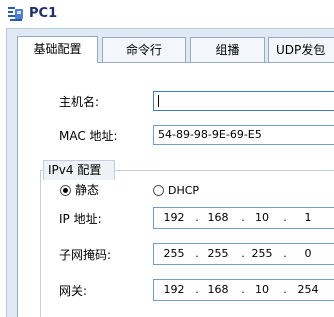 Image resolution: width=334 pixels, height=317 pixels. What do you see at coordinates (174, 217) in the screenshot?
I see `ip-octet-1: 192` at bounding box center [174, 217].